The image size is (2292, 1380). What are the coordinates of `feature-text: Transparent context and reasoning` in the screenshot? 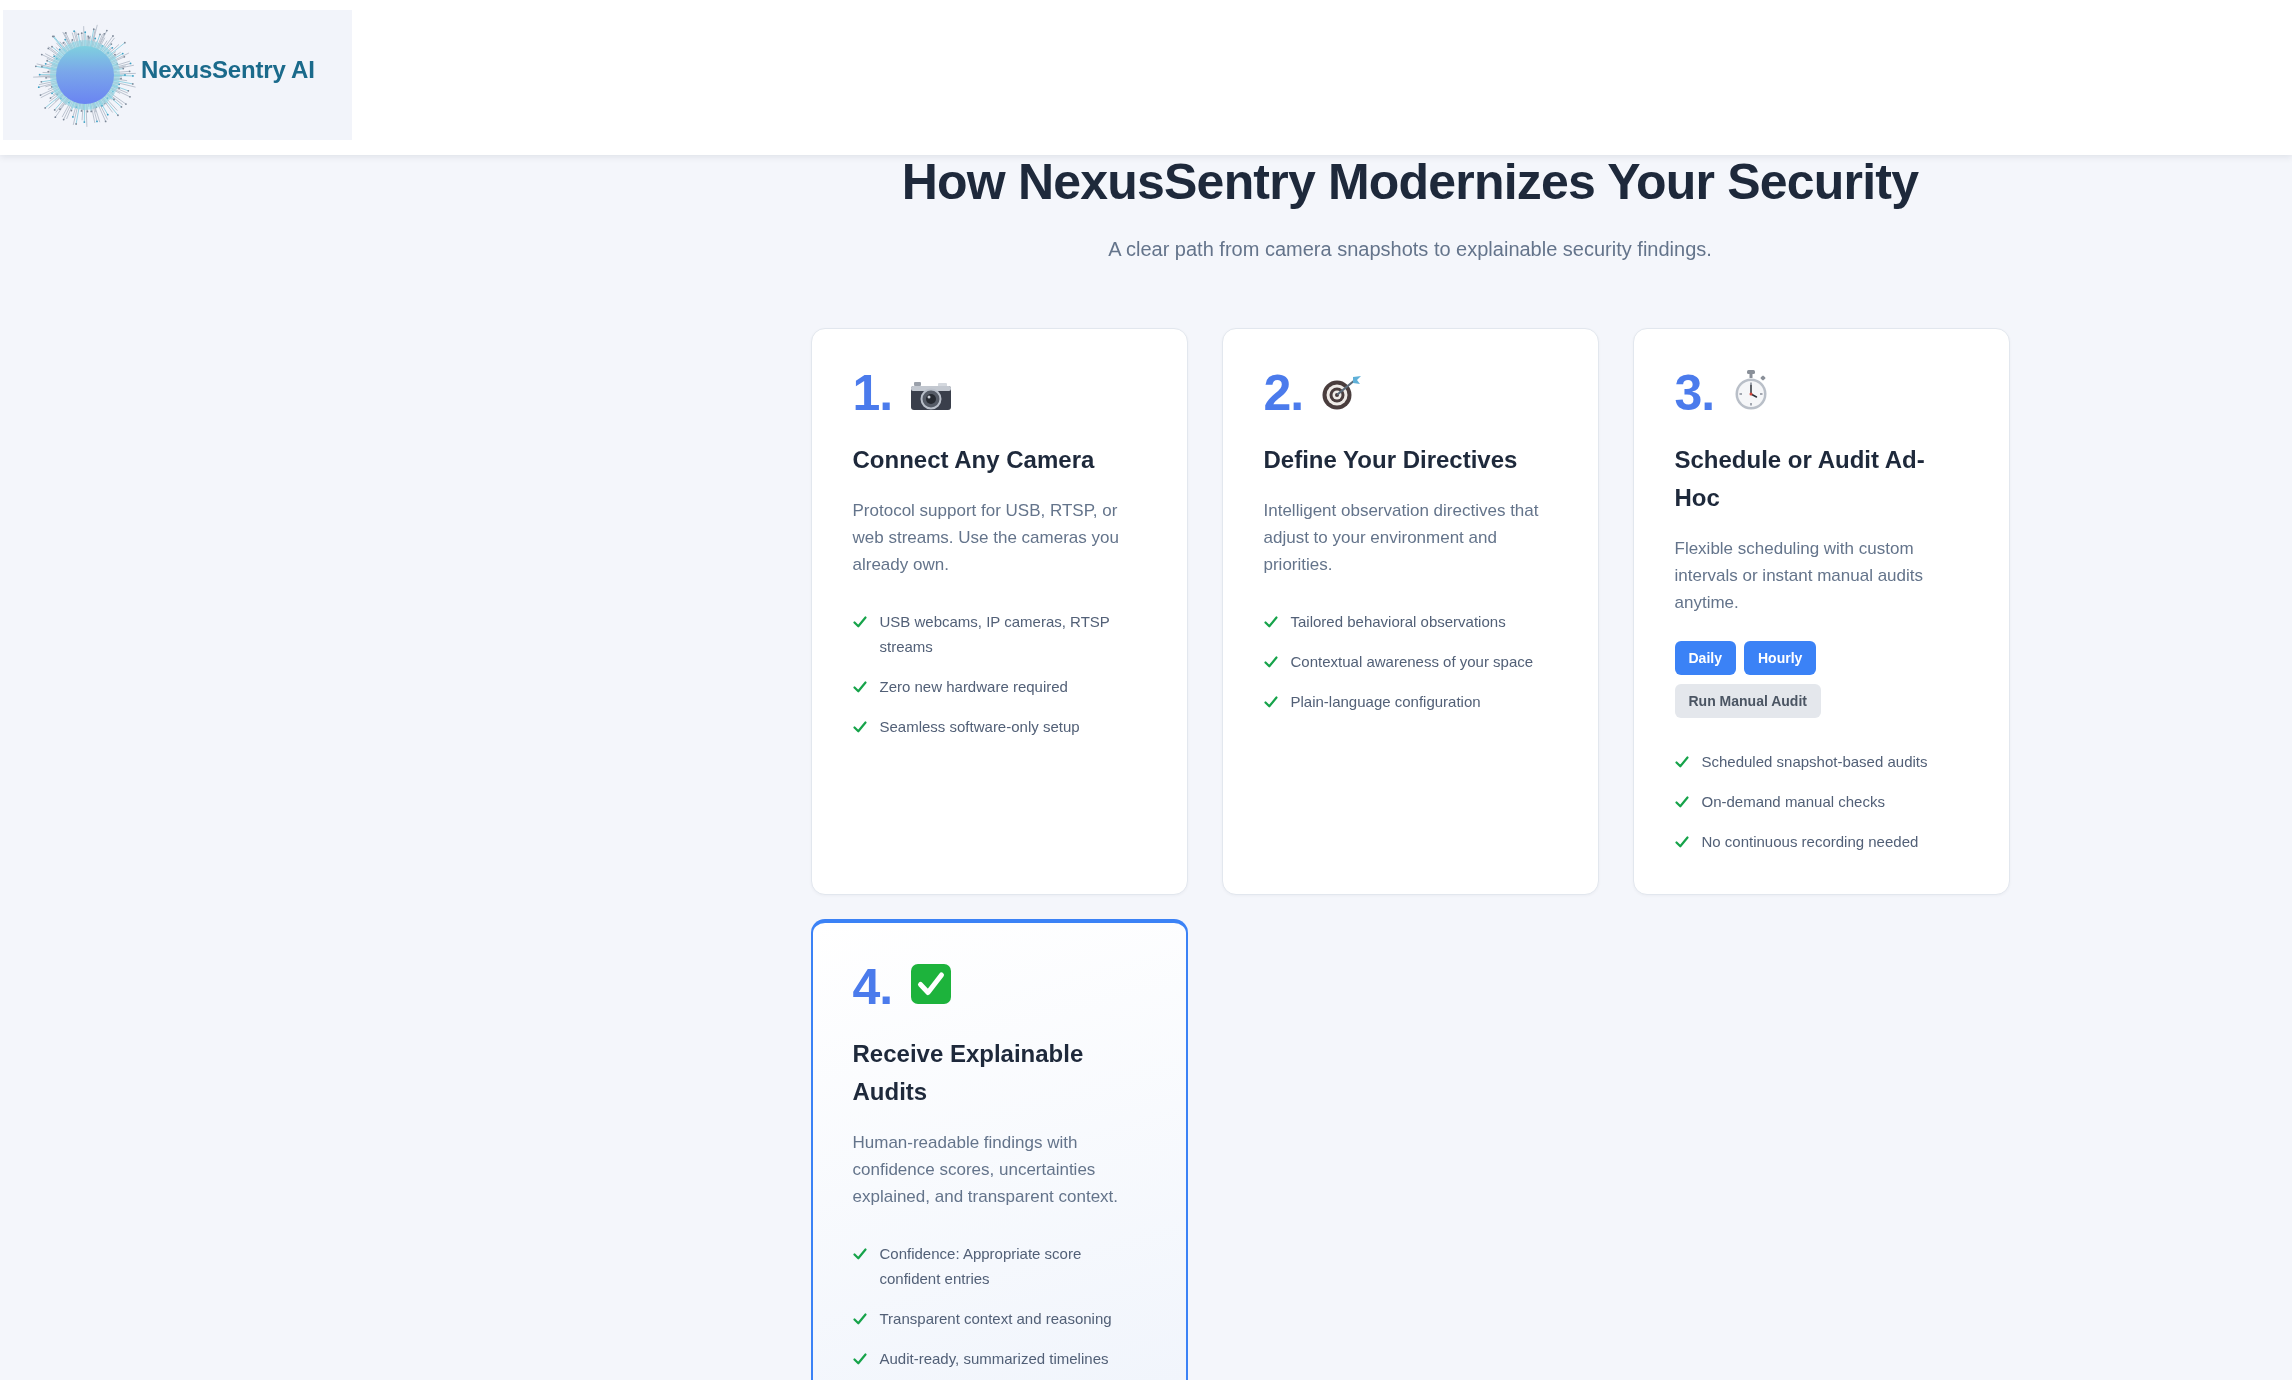 It's located at (995, 1319).